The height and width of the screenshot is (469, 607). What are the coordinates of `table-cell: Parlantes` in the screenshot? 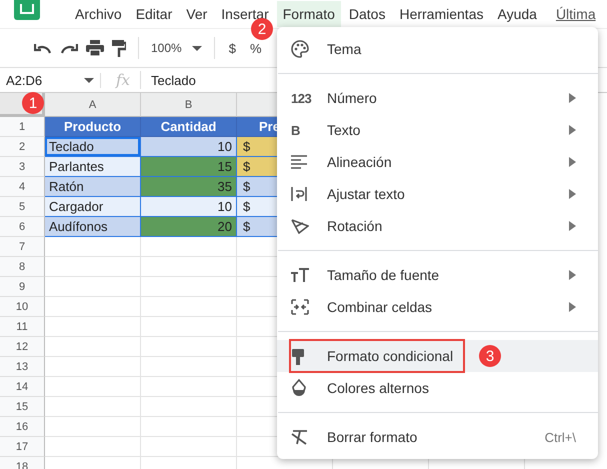 It's located at (93, 167).